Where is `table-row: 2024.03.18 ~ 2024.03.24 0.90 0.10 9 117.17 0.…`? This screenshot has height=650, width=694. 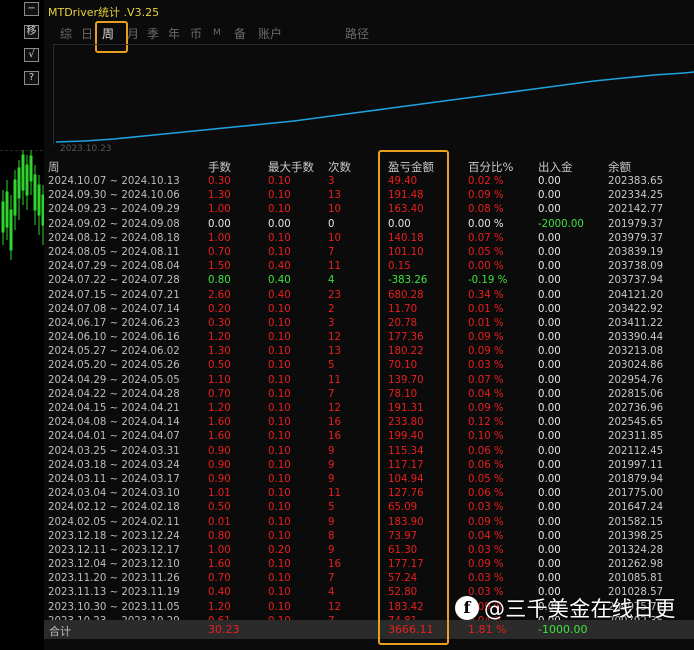 table-row: 2024.03.18 ~ 2024.03.24 0.90 0.10 9 117.17 0.… is located at coordinates (371, 466).